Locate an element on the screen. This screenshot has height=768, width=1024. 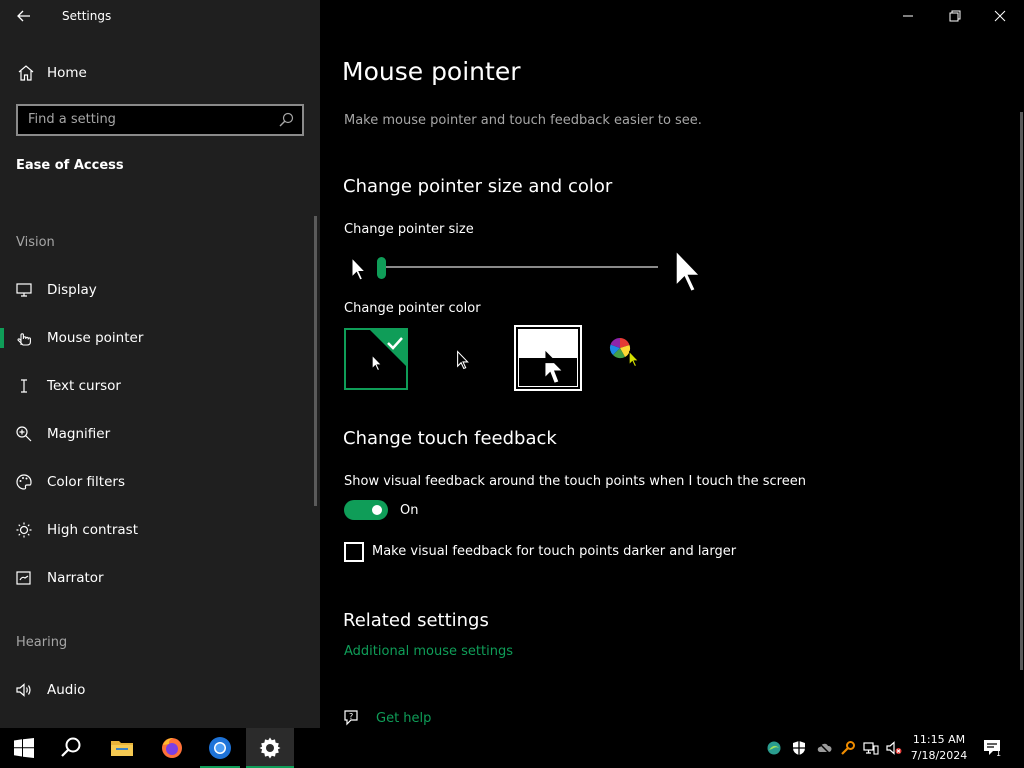
monitor-icon is located at coordinates (24, 290).